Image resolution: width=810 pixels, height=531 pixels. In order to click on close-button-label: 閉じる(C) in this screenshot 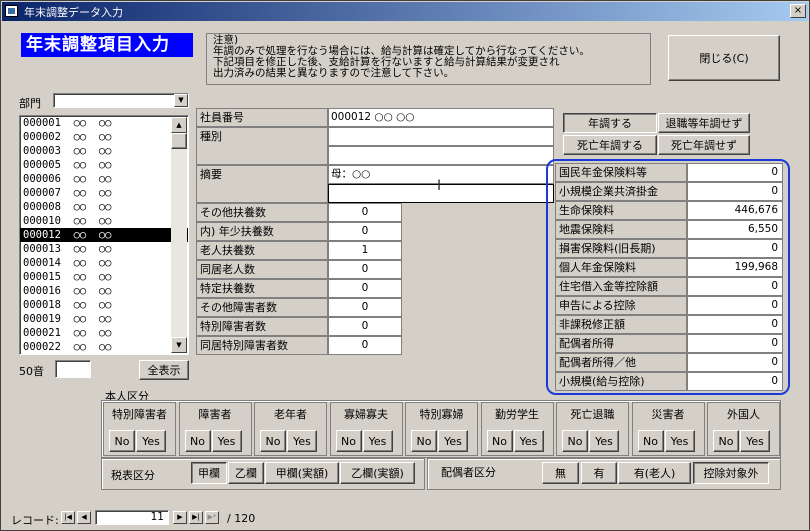, I will do `click(724, 58)`.